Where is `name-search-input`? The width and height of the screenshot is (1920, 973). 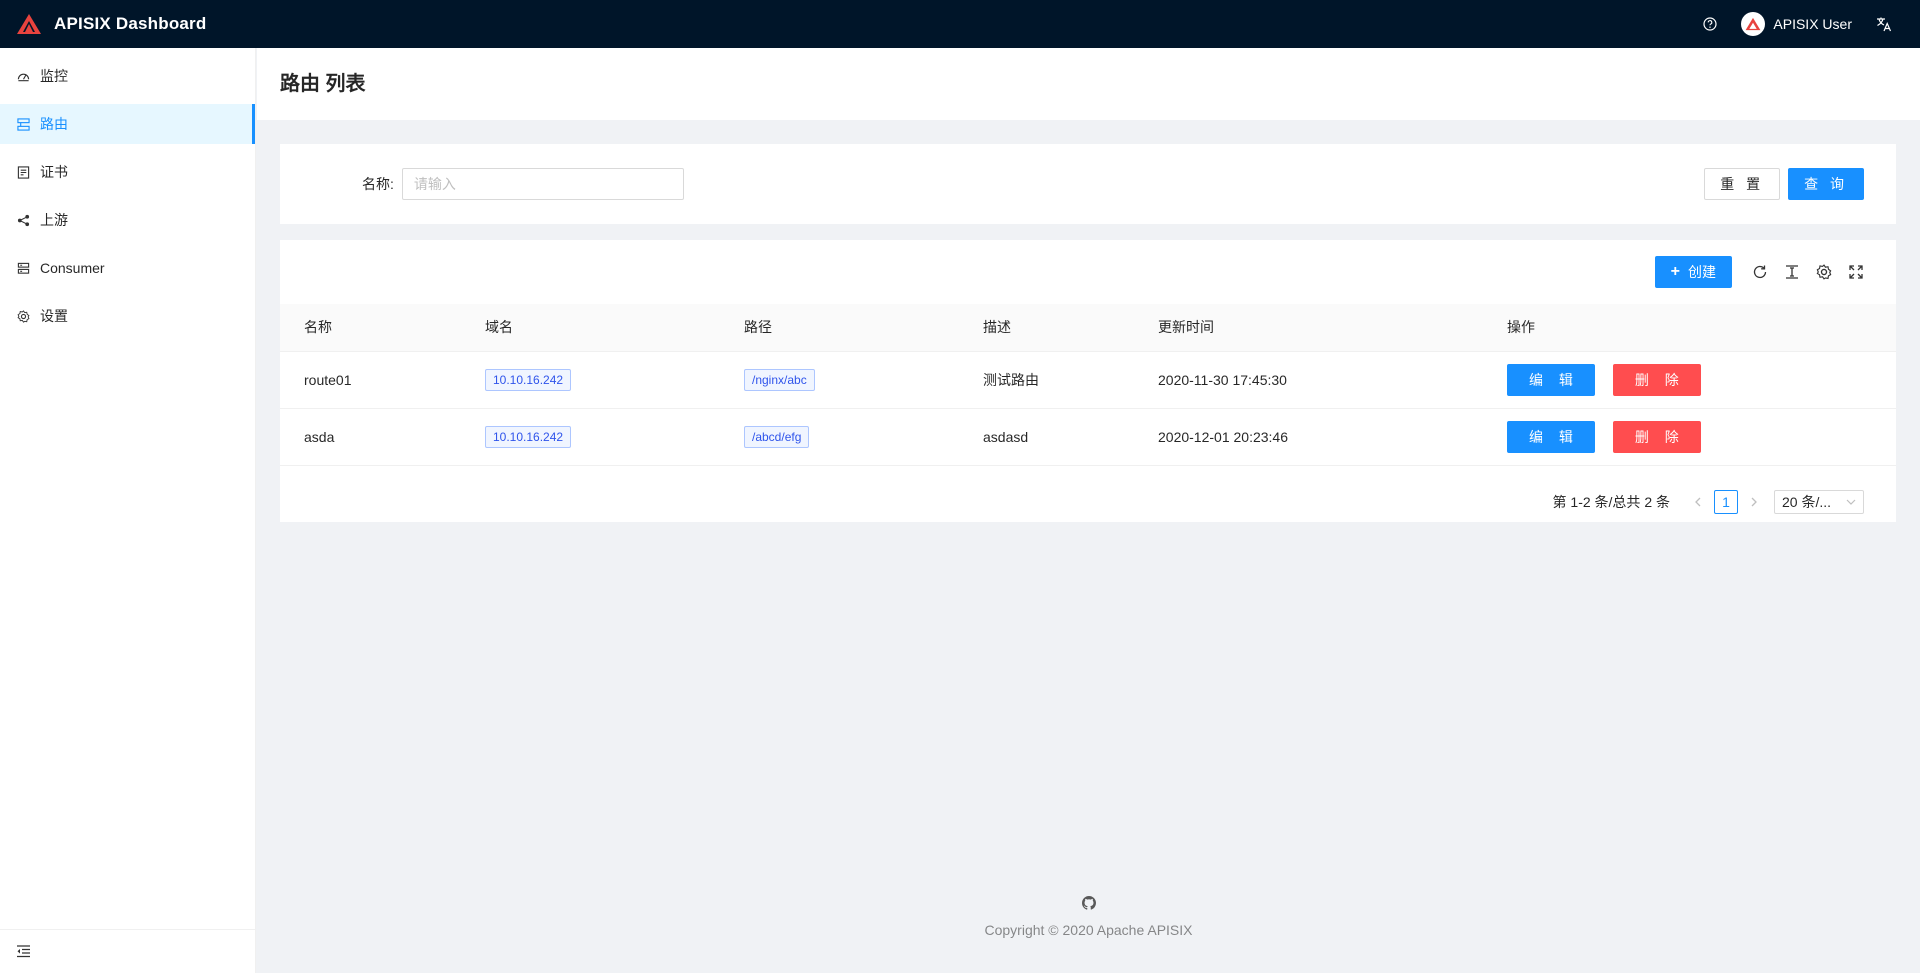 name-search-input is located at coordinates (542, 184).